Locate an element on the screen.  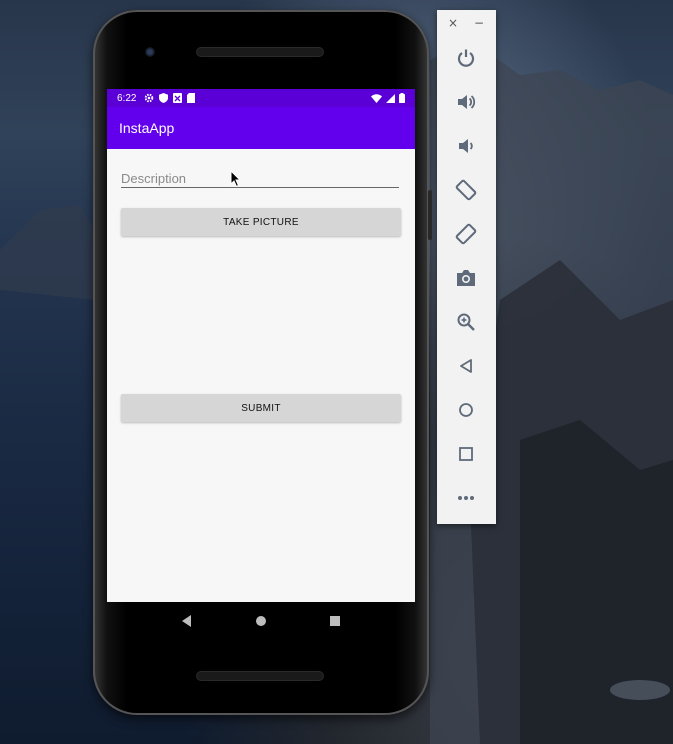
submit-label: SUBMIT is located at coordinates (261, 408).